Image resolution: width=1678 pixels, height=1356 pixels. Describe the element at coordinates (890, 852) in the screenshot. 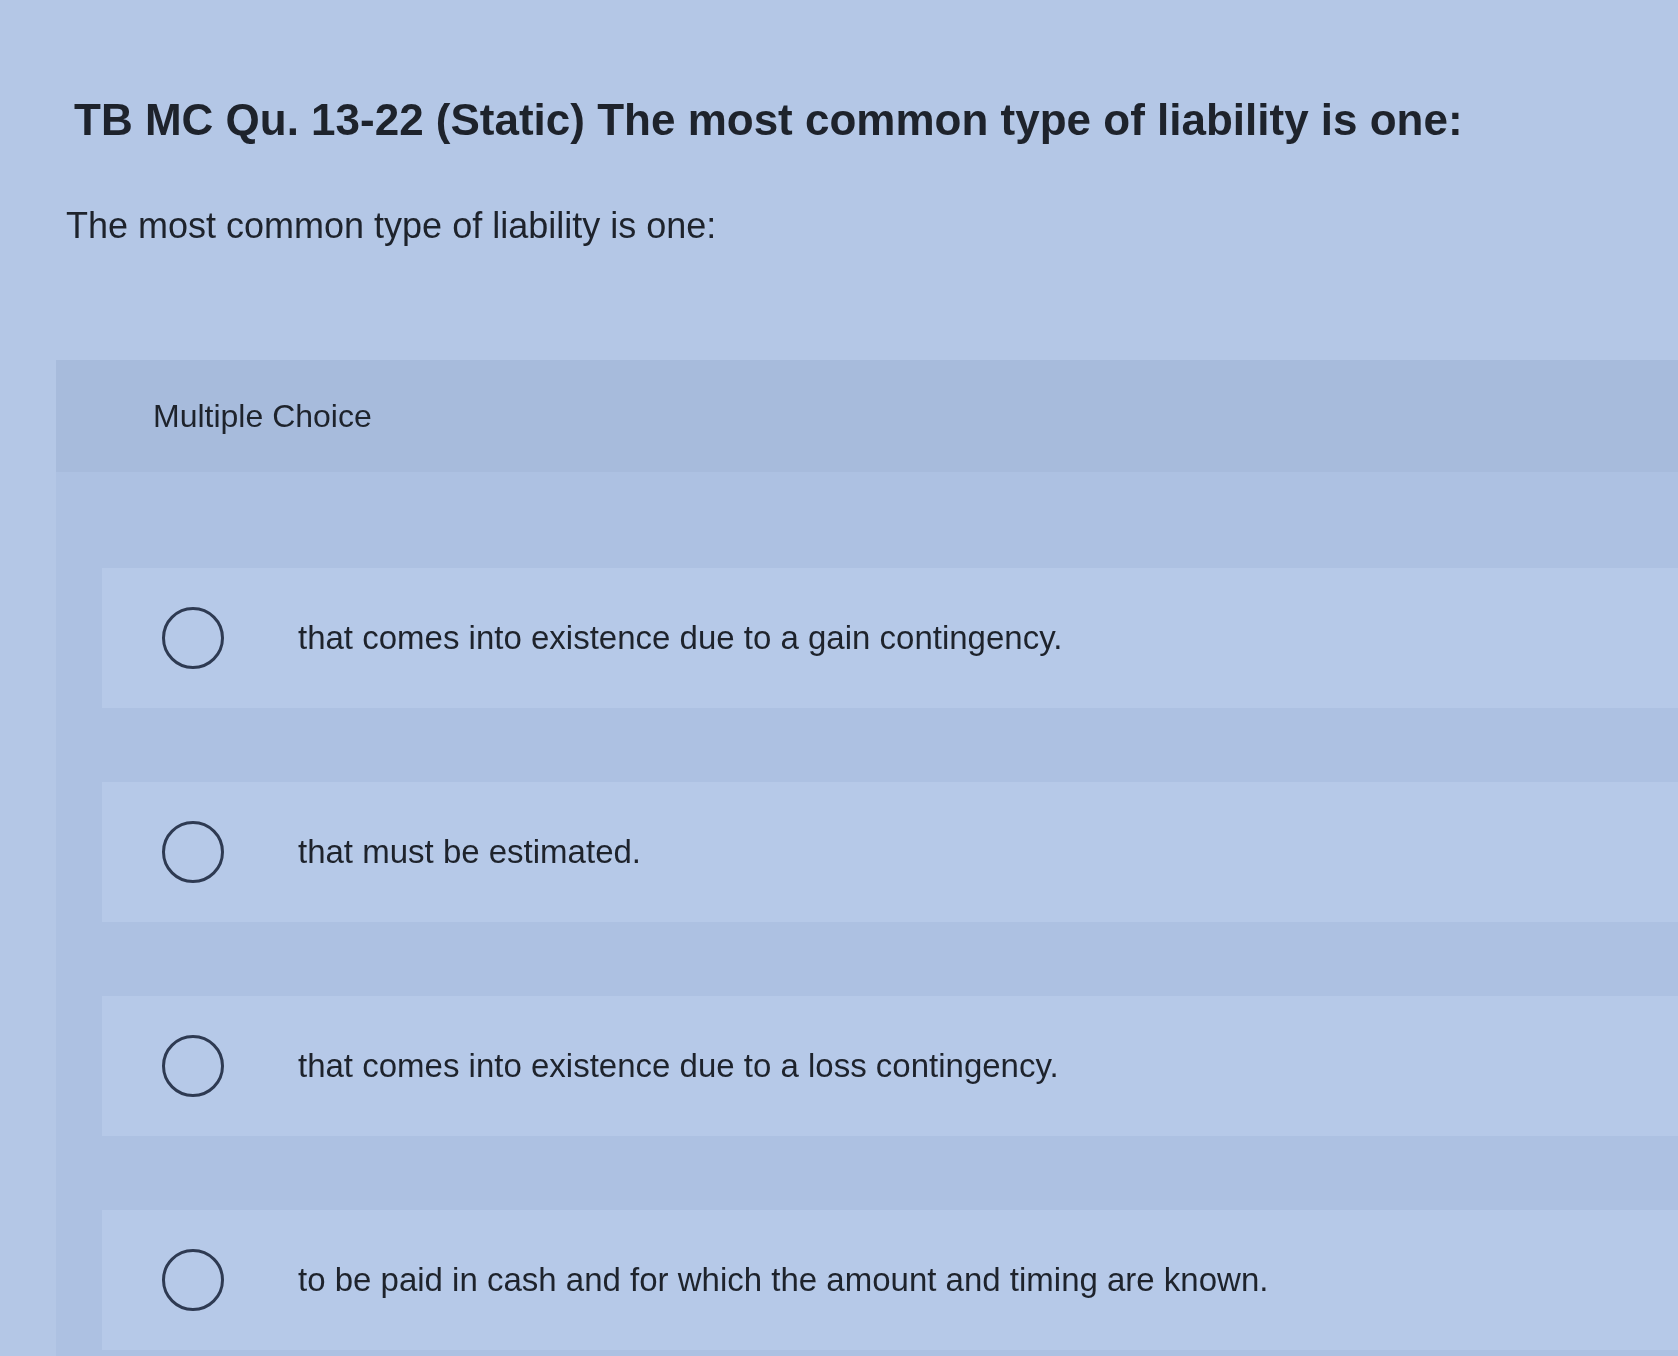

I see `answer-option: that must be estimated.` at that location.